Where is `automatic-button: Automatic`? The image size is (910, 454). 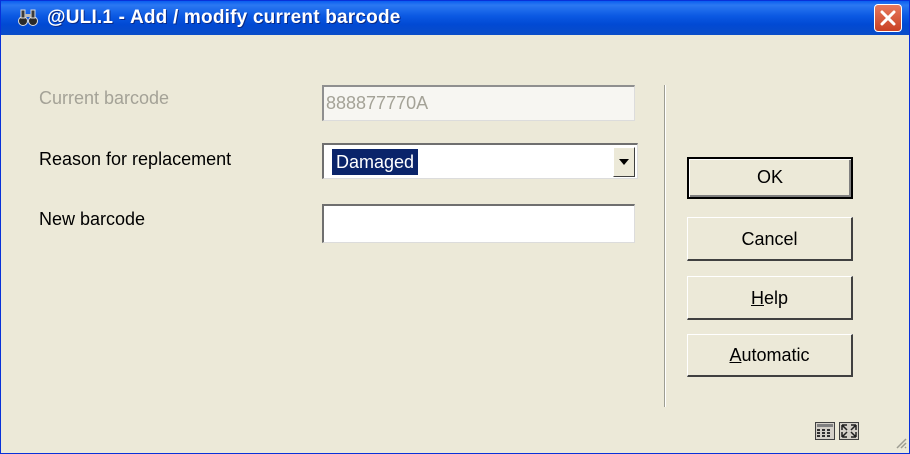
automatic-button: Automatic is located at coordinates (770, 355).